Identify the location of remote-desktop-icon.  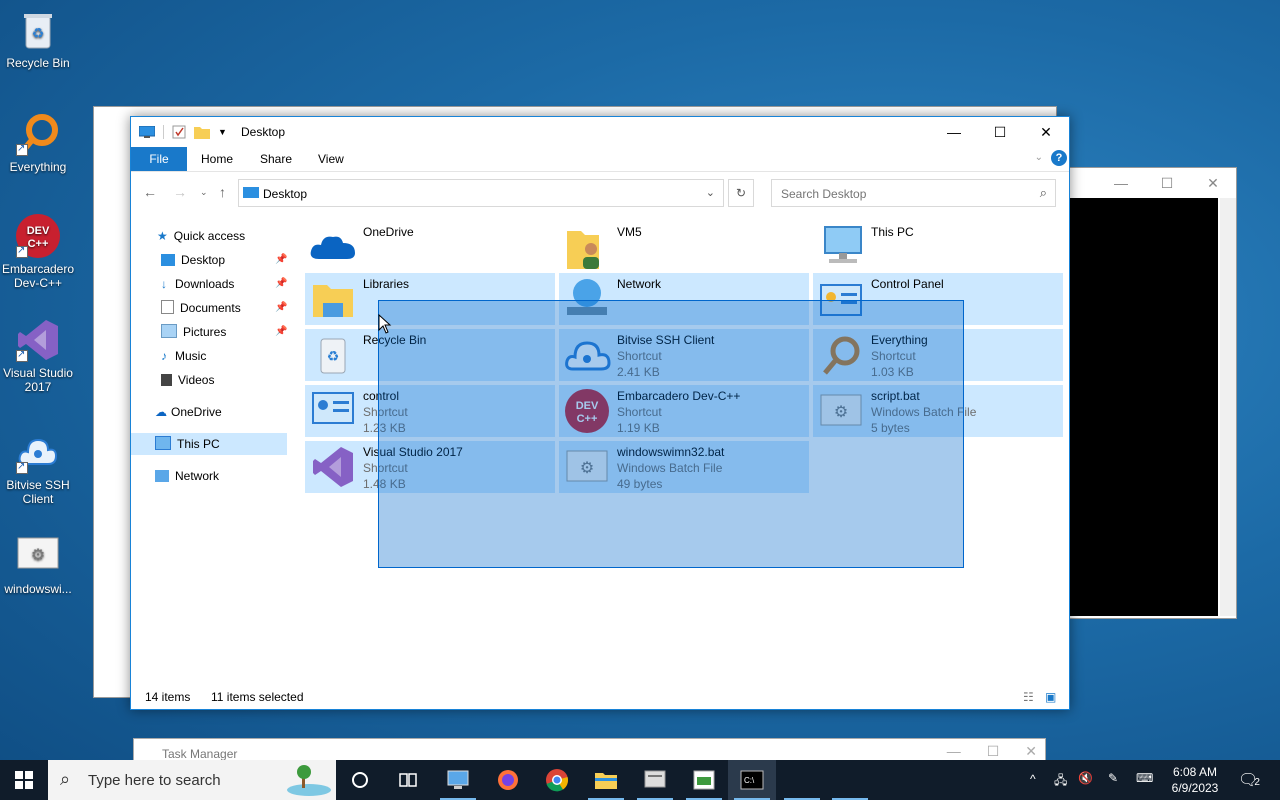
(458, 780).